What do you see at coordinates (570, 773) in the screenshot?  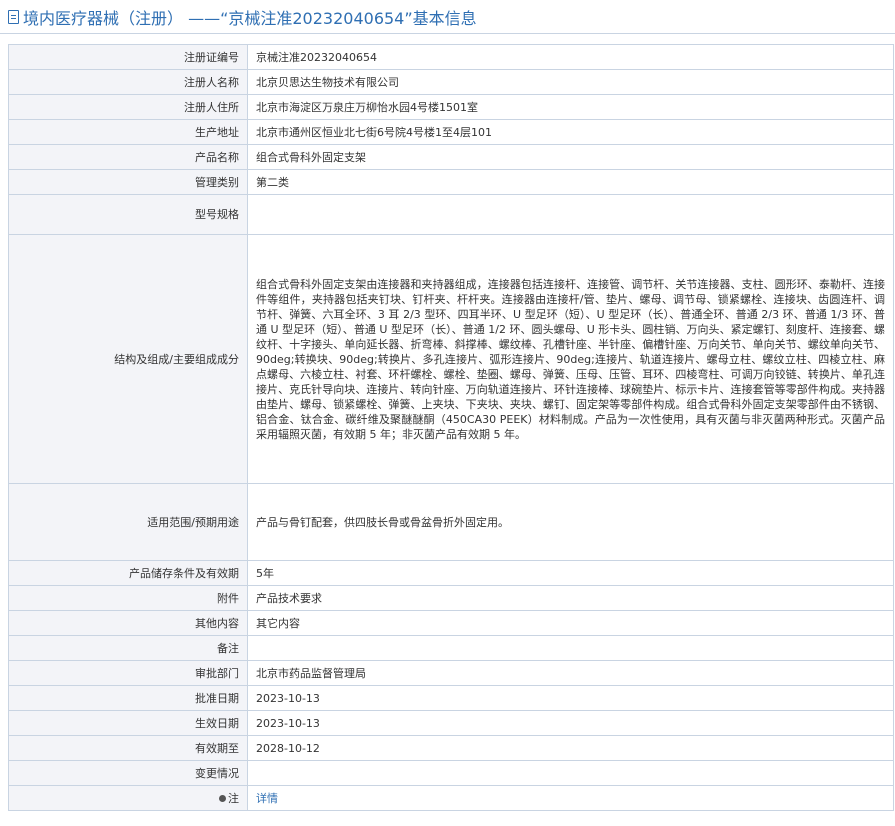 I see `row-value-changes` at bounding box center [570, 773].